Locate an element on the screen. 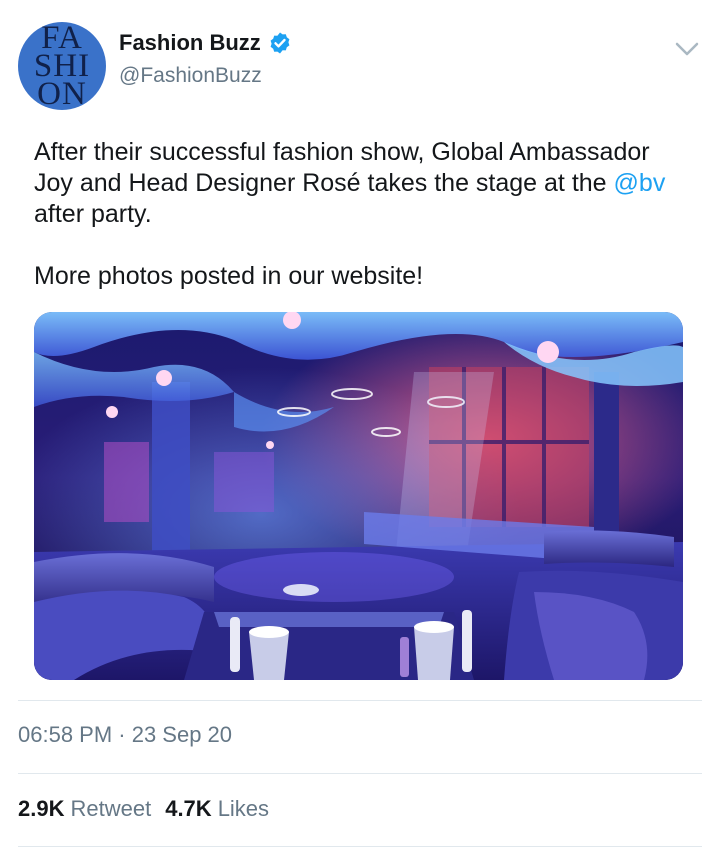 Image resolution: width=720 pixels, height=856 pixels. tweet-text-paragraph: More photos posted in our website! is located at coordinates (229, 276).